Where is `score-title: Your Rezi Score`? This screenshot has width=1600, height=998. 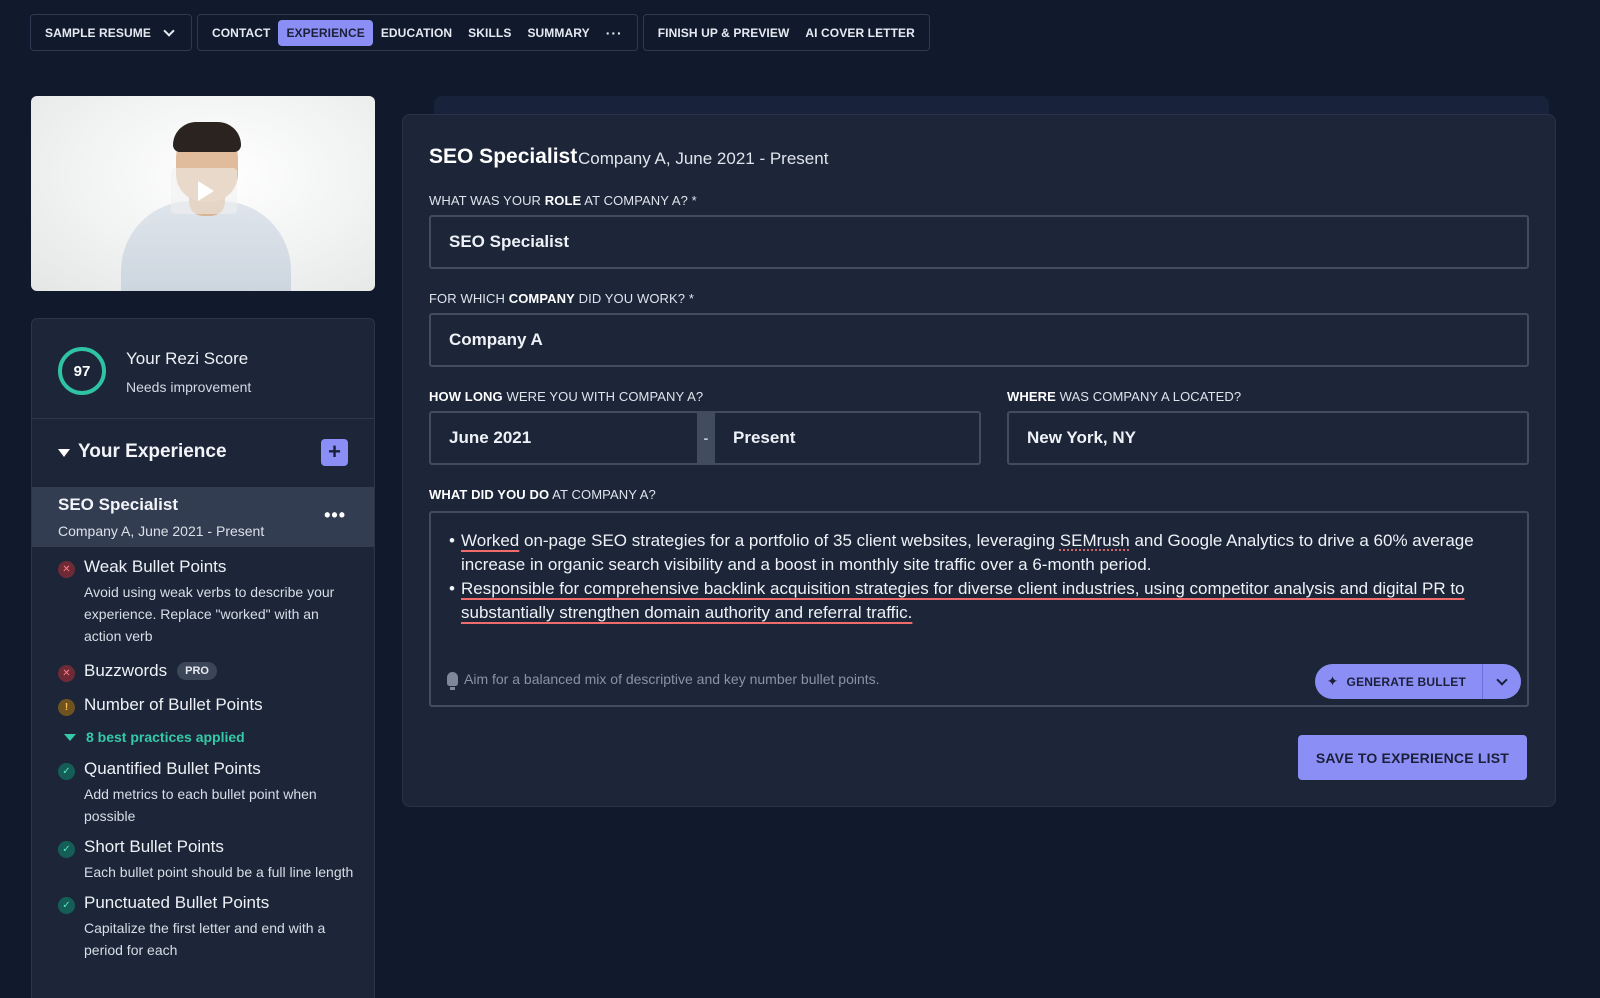 score-title: Your Rezi Score is located at coordinates (187, 358).